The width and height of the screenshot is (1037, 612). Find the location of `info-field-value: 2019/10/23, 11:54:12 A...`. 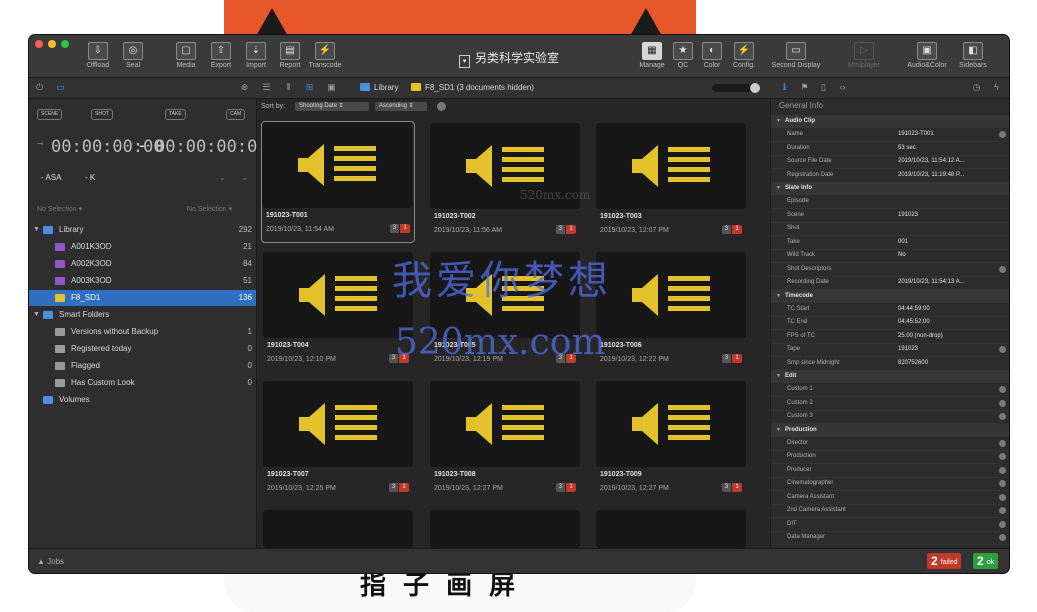

info-field-value: 2019/10/23, 11:54:12 A... is located at coordinates (931, 161).